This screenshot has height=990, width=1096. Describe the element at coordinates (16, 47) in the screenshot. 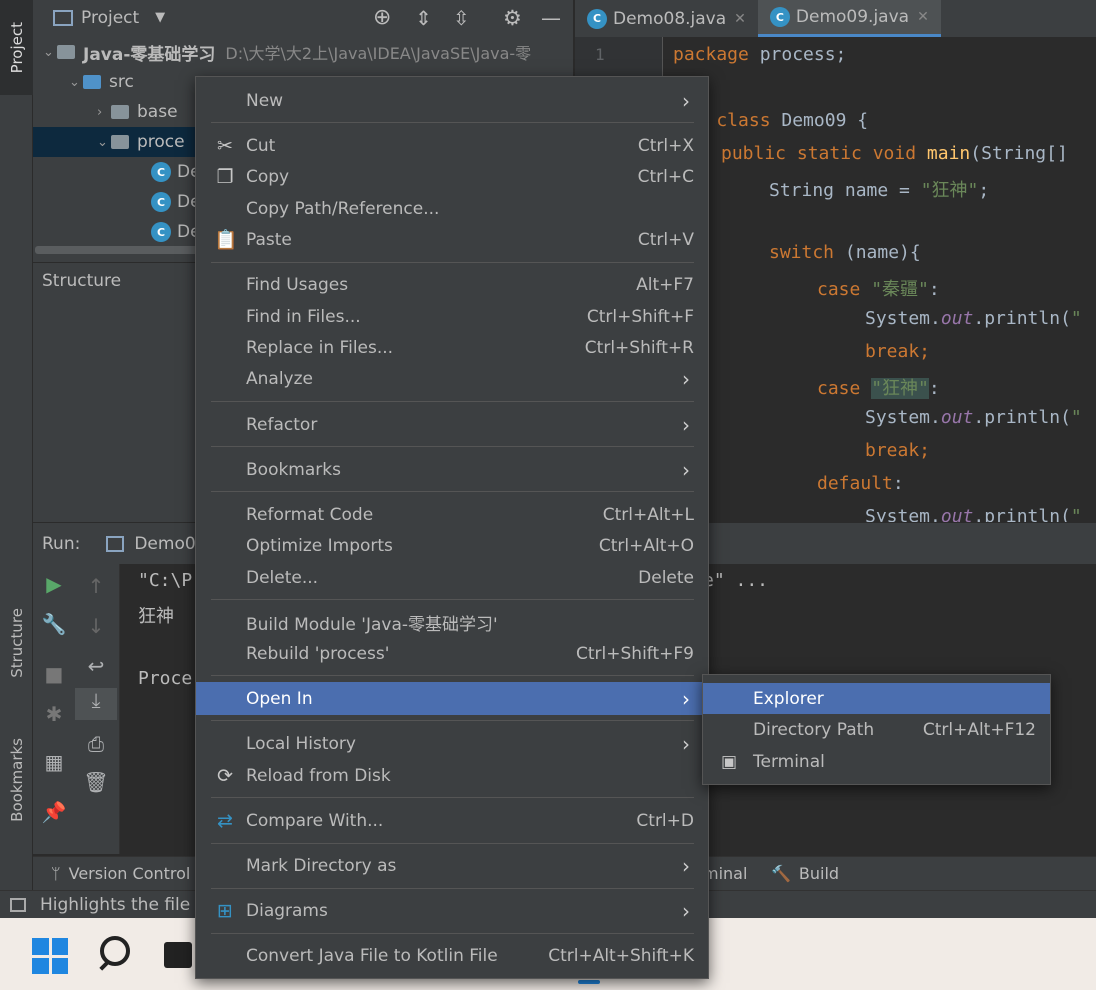

I see `project-tool-tab: Project` at that location.